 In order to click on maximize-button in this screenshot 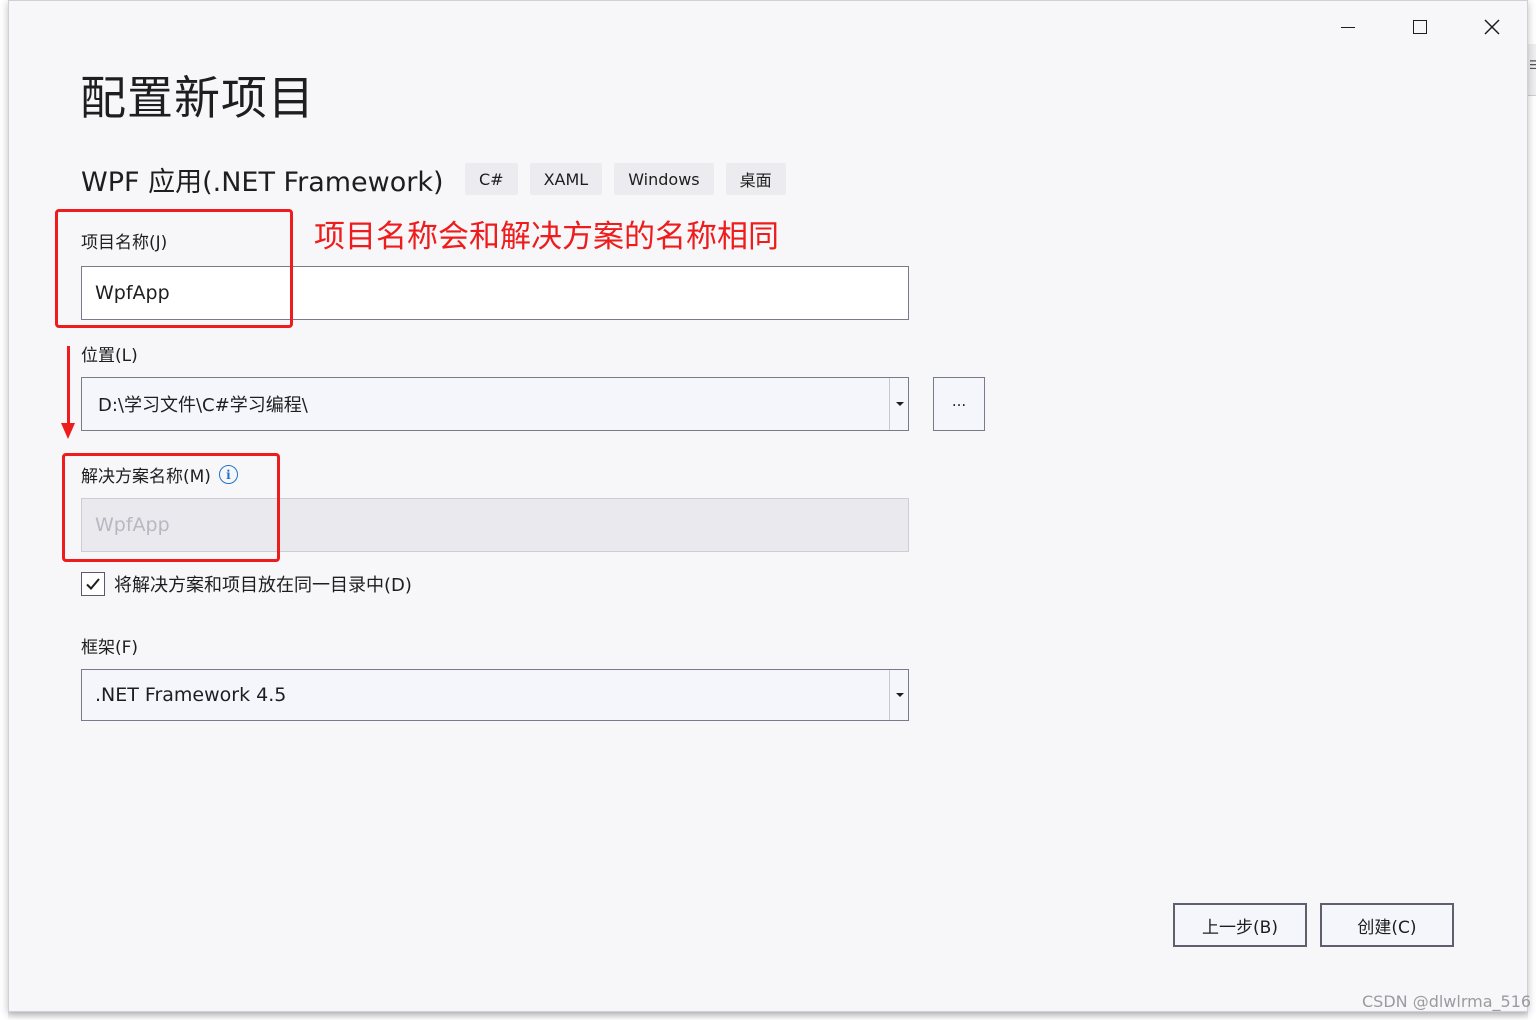, I will do `click(1420, 27)`.